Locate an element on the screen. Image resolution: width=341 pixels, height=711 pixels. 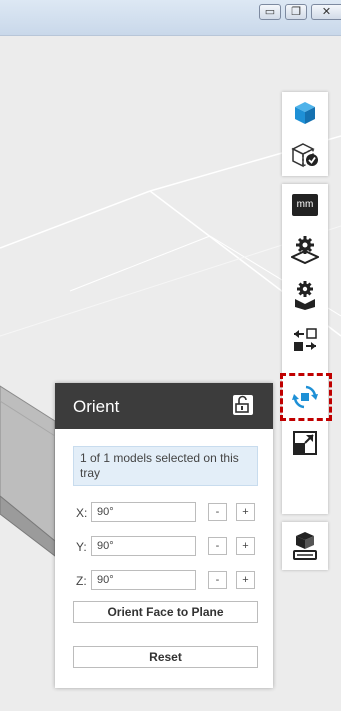
orient-highlight-box is located at coordinates (306, 397).